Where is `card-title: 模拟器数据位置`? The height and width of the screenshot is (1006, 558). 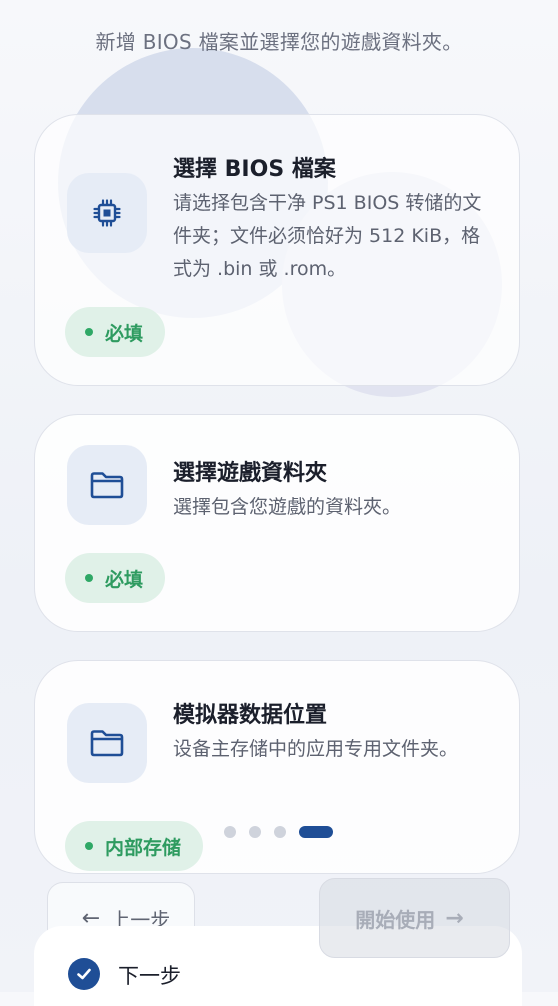 card-title: 模拟器数据位置 is located at coordinates (250, 715).